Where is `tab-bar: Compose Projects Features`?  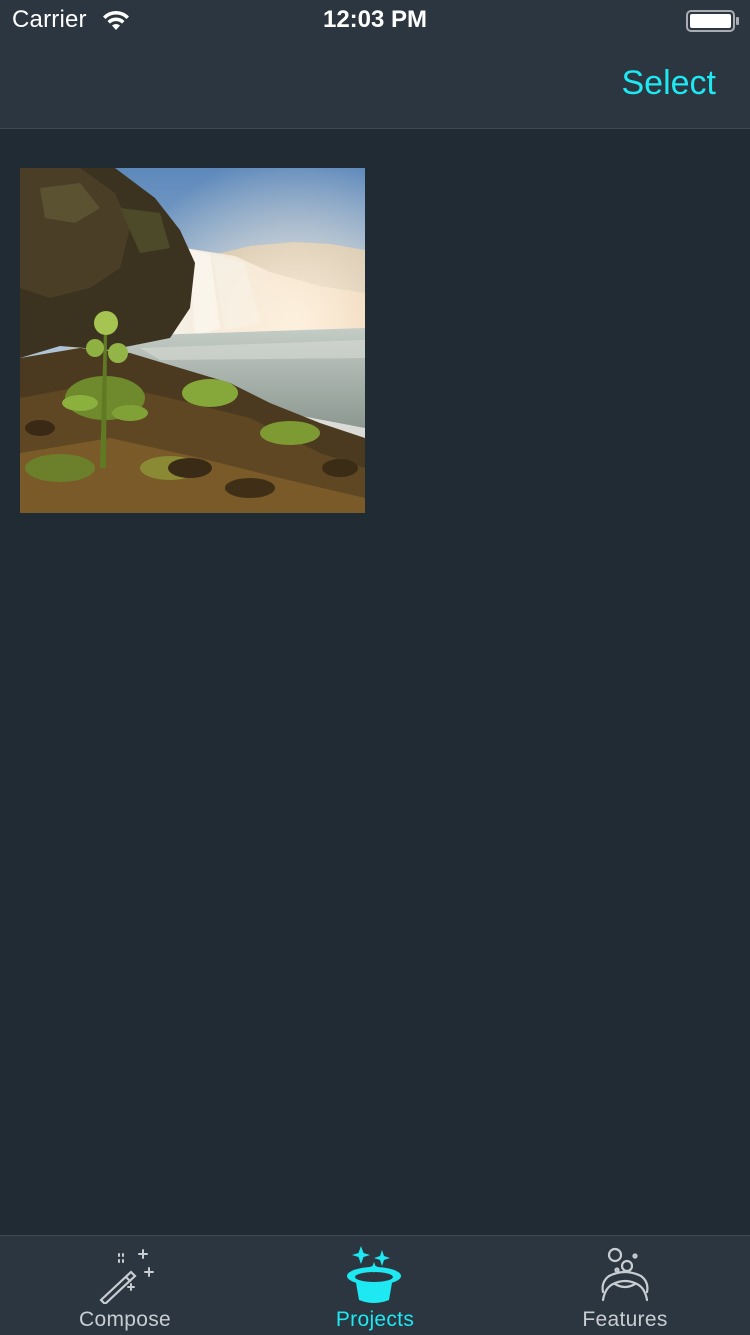 tab-bar: Compose Projects Features is located at coordinates (375, 1285).